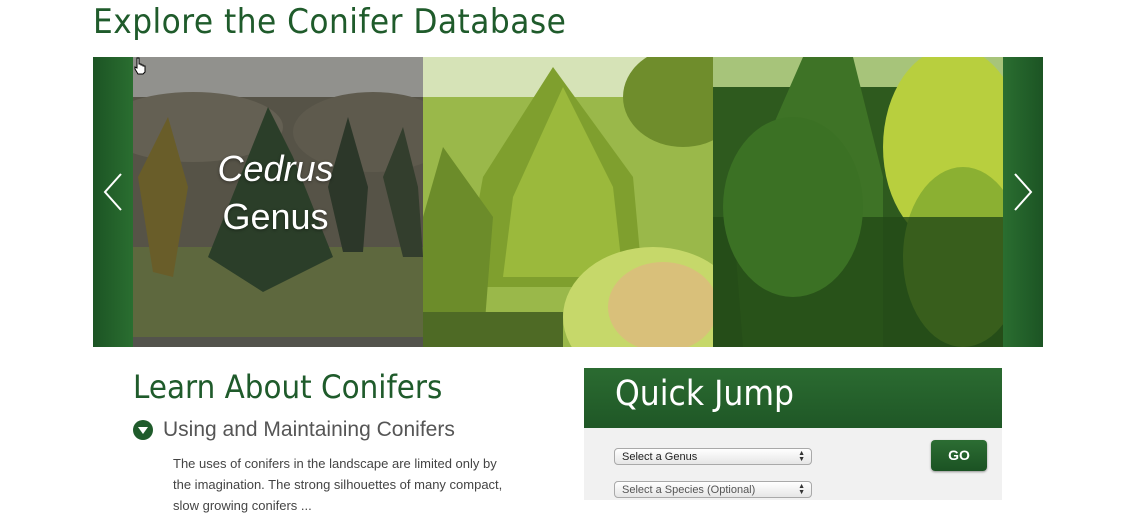 The width and height of the screenshot is (1130, 516). What do you see at coordinates (689, 490) in the screenshot?
I see `species-select-value: Select a Species (Optional)` at bounding box center [689, 490].